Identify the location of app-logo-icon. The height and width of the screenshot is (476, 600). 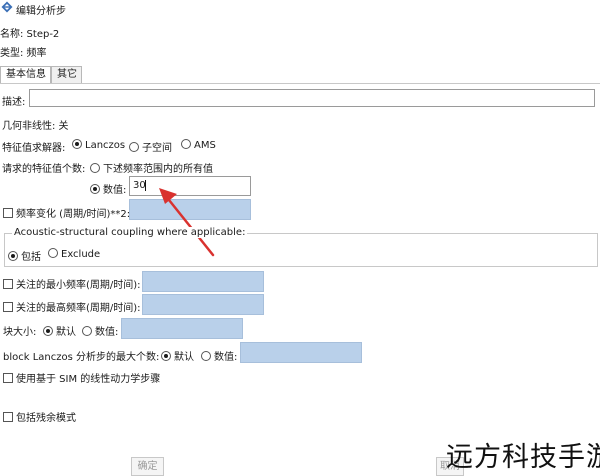
(7, 7).